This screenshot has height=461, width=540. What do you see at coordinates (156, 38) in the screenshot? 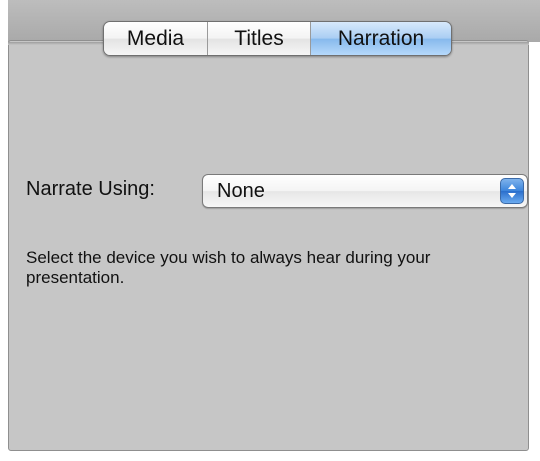
I see `tab-media: Media` at bounding box center [156, 38].